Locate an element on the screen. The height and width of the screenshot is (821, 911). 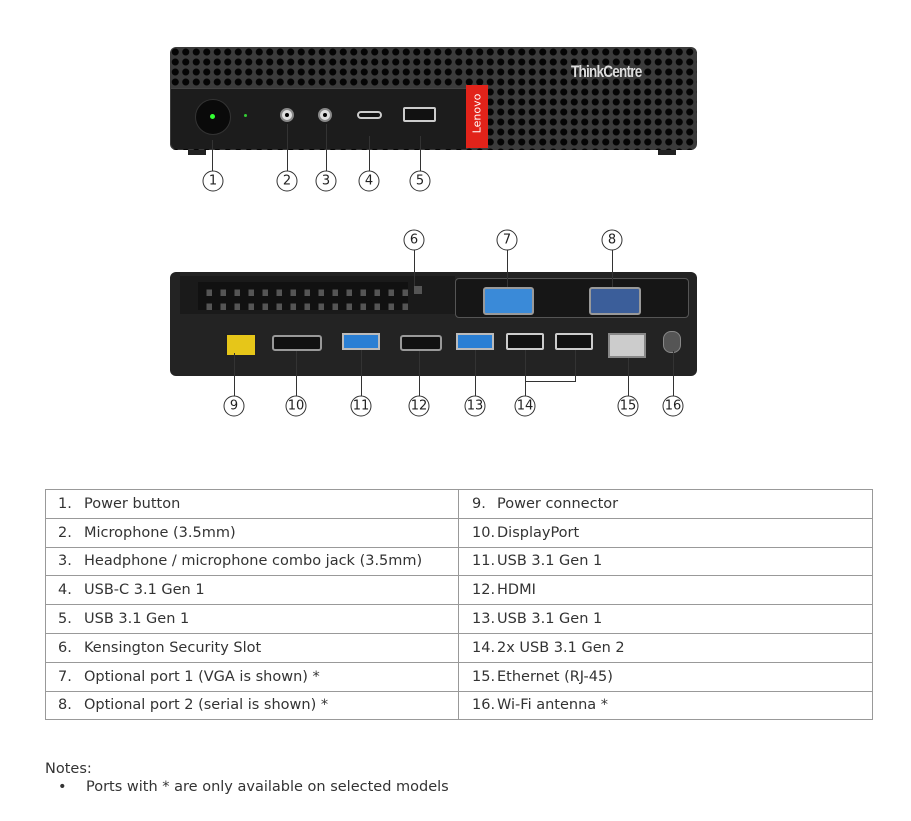
item-number: 14. is located at coordinates (484, 647).